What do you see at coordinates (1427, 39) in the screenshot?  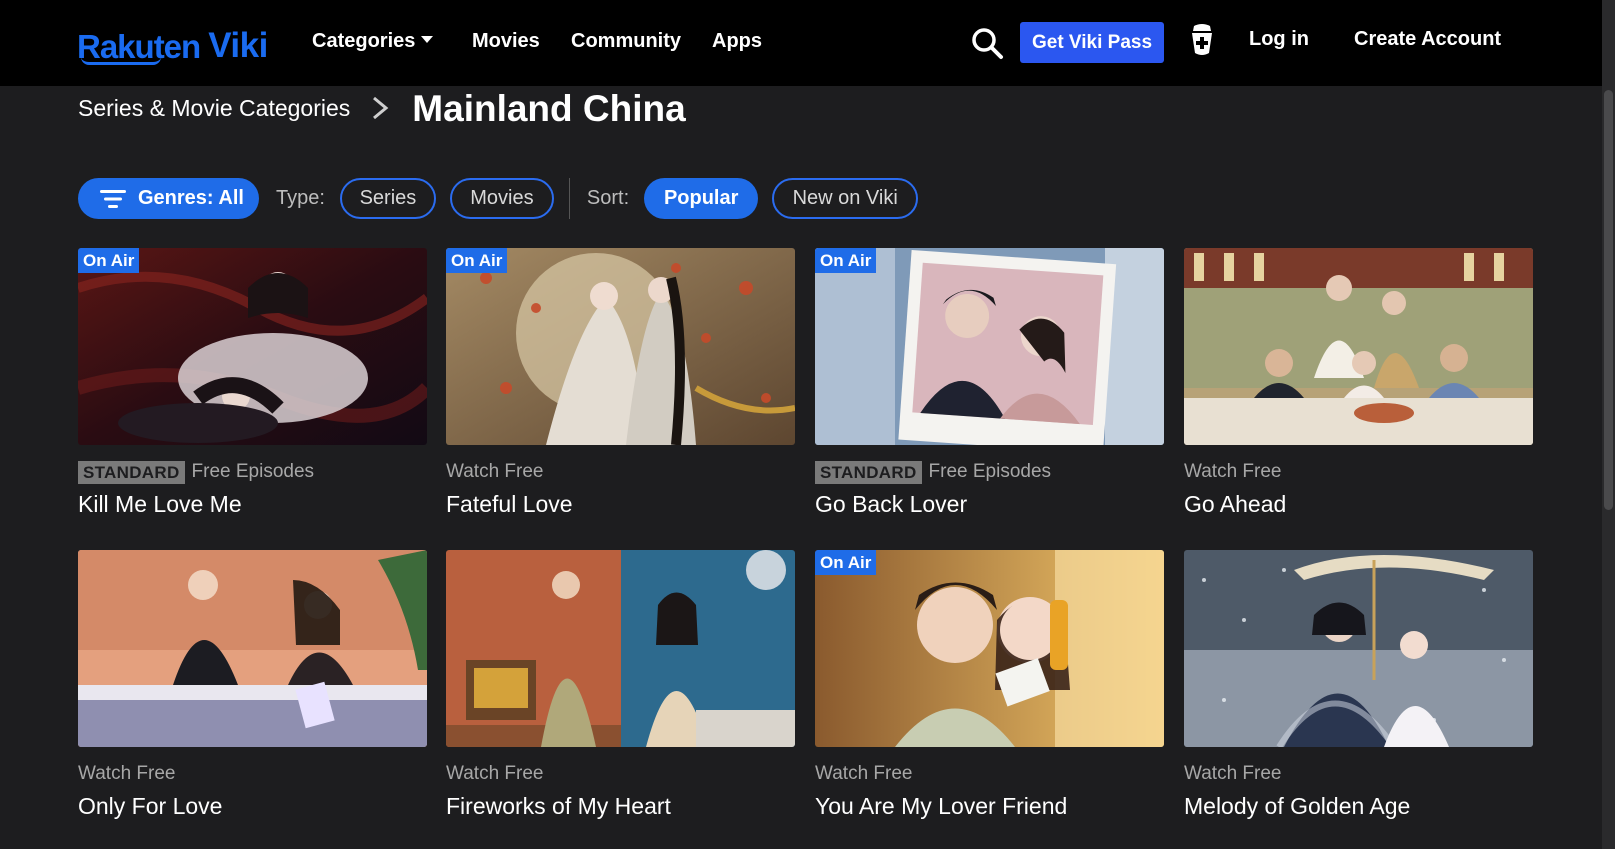 I see `create-account-link: Create Account` at bounding box center [1427, 39].